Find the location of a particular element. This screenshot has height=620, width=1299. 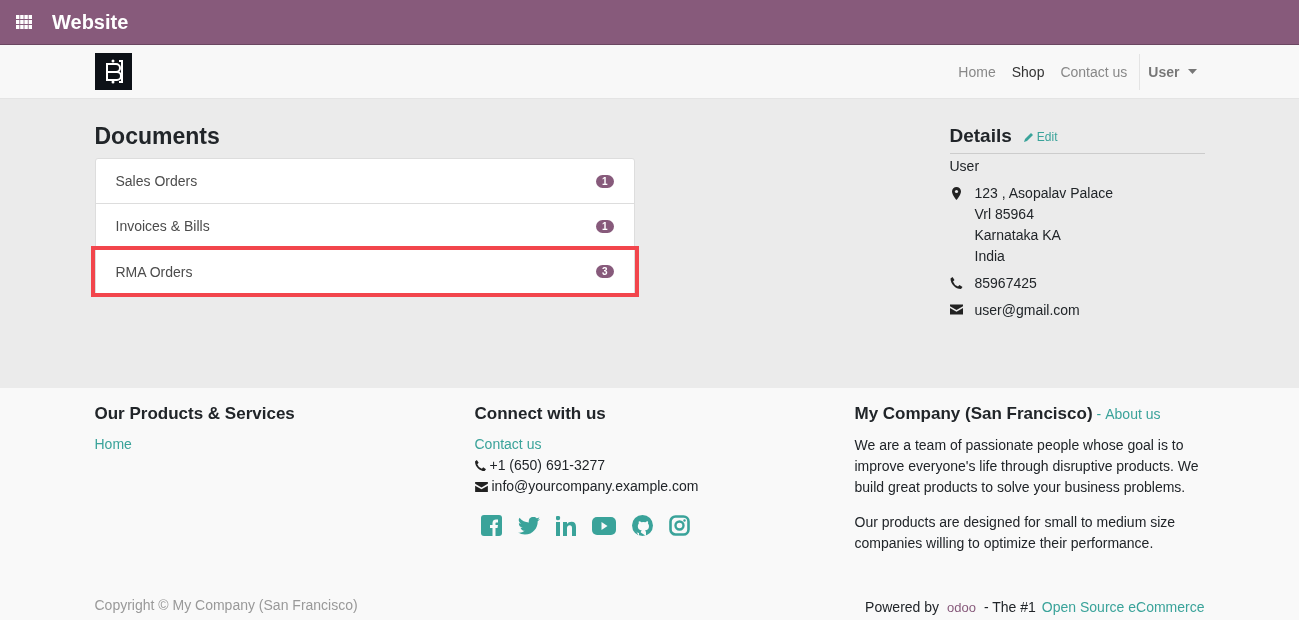

twitter-icon is located at coordinates (528, 525).